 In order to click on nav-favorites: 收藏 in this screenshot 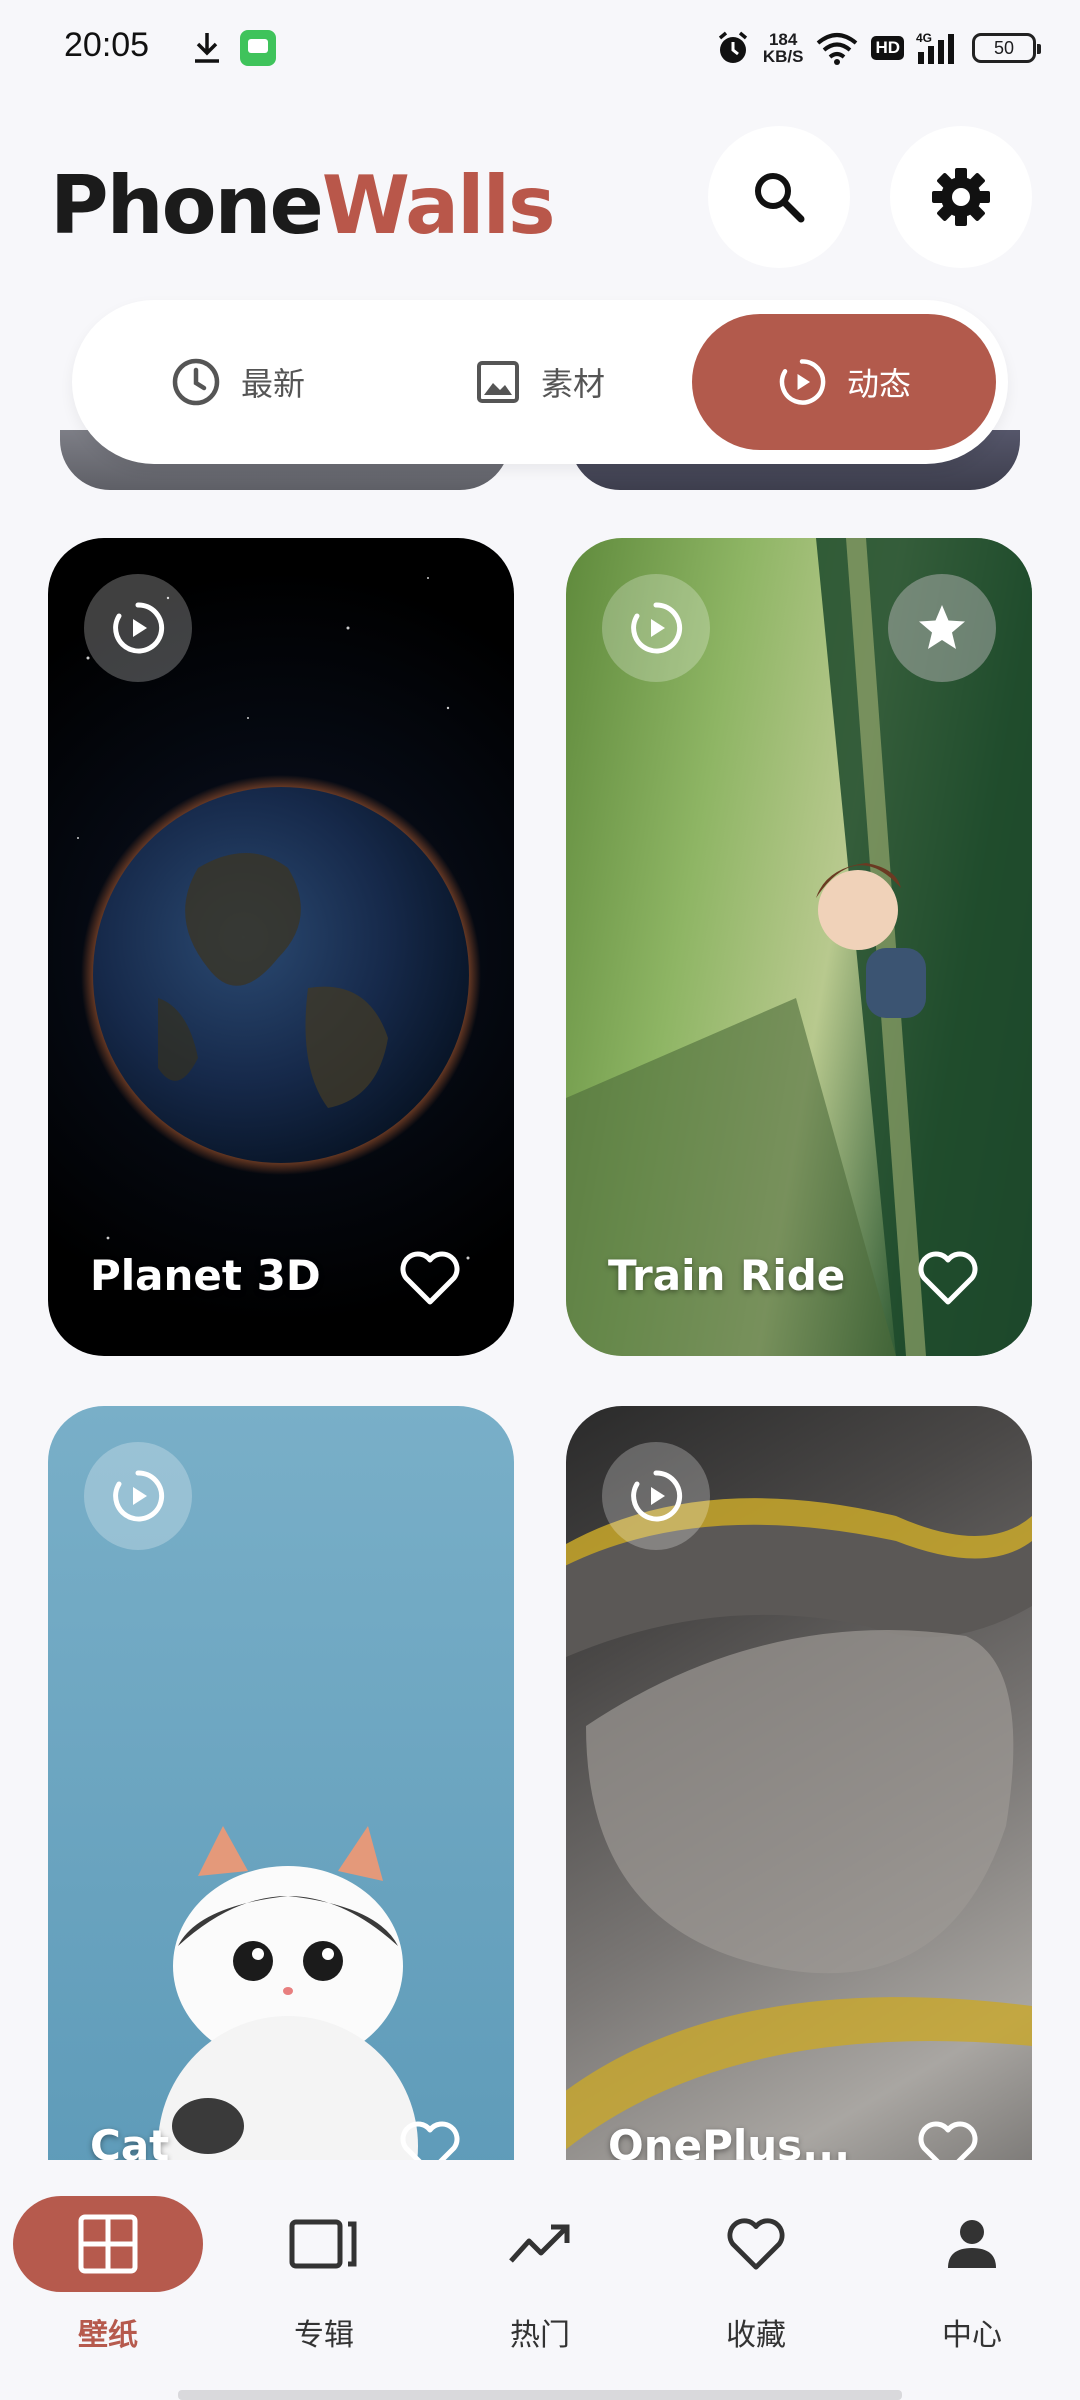, I will do `click(756, 2286)`.